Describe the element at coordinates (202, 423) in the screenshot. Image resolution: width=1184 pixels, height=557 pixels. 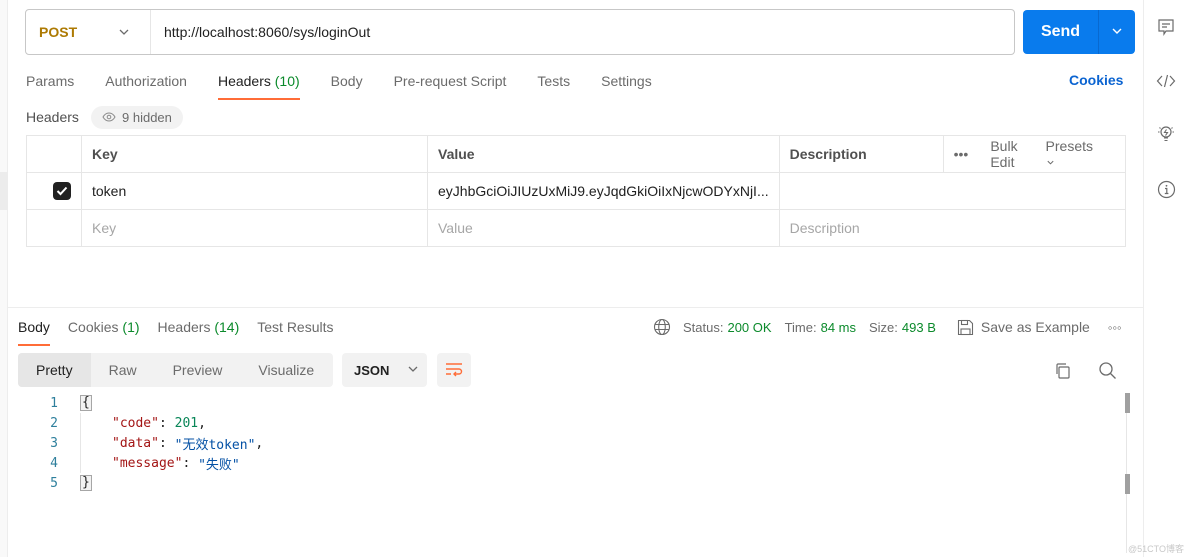
I see `json-punct: ,` at that location.